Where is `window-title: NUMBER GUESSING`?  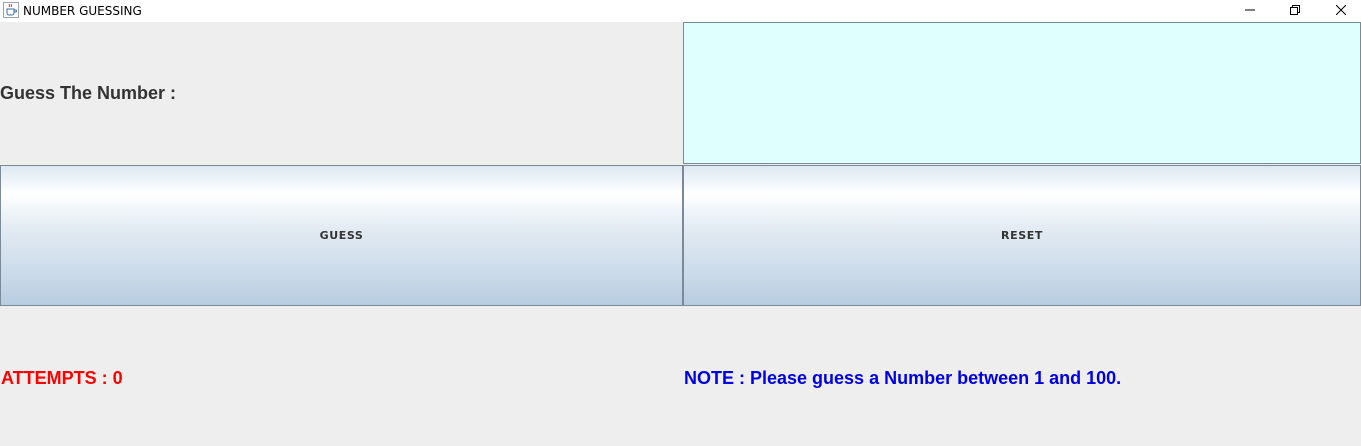
window-title: NUMBER GUESSING is located at coordinates (82, 11).